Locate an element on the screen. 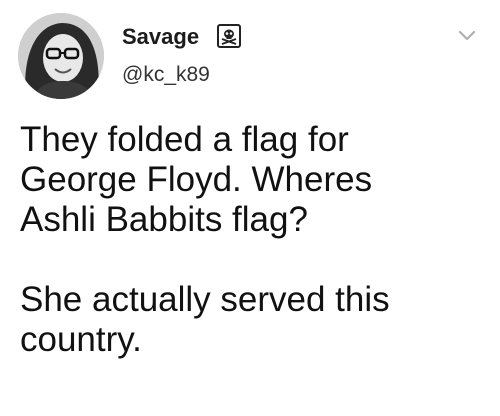 The width and height of the screenshot is (500, 416). profile-photo is located at coordinates (61, 56).